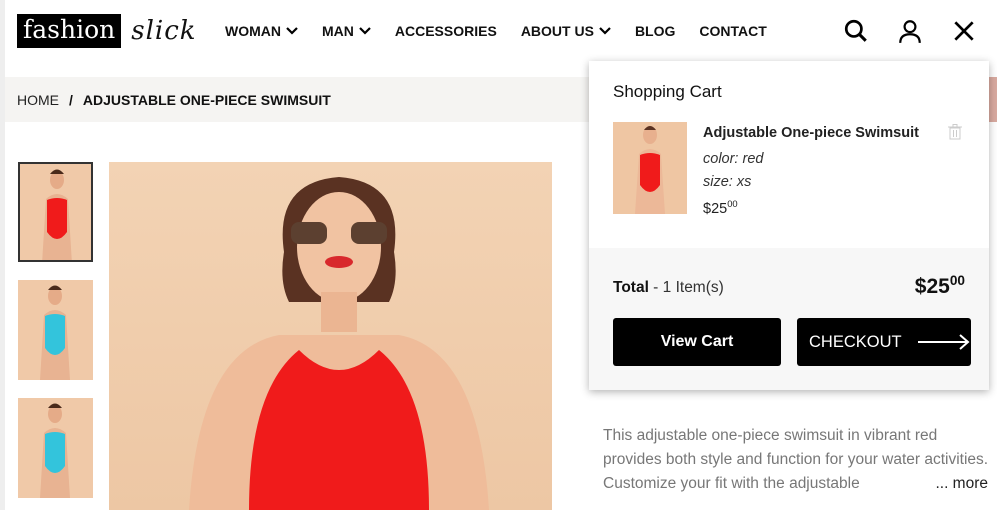 This screenshot has height=510, width=997. Describe the element at coordinates (993, 99) in the screenshot. I see `background-image-edge` at that location.